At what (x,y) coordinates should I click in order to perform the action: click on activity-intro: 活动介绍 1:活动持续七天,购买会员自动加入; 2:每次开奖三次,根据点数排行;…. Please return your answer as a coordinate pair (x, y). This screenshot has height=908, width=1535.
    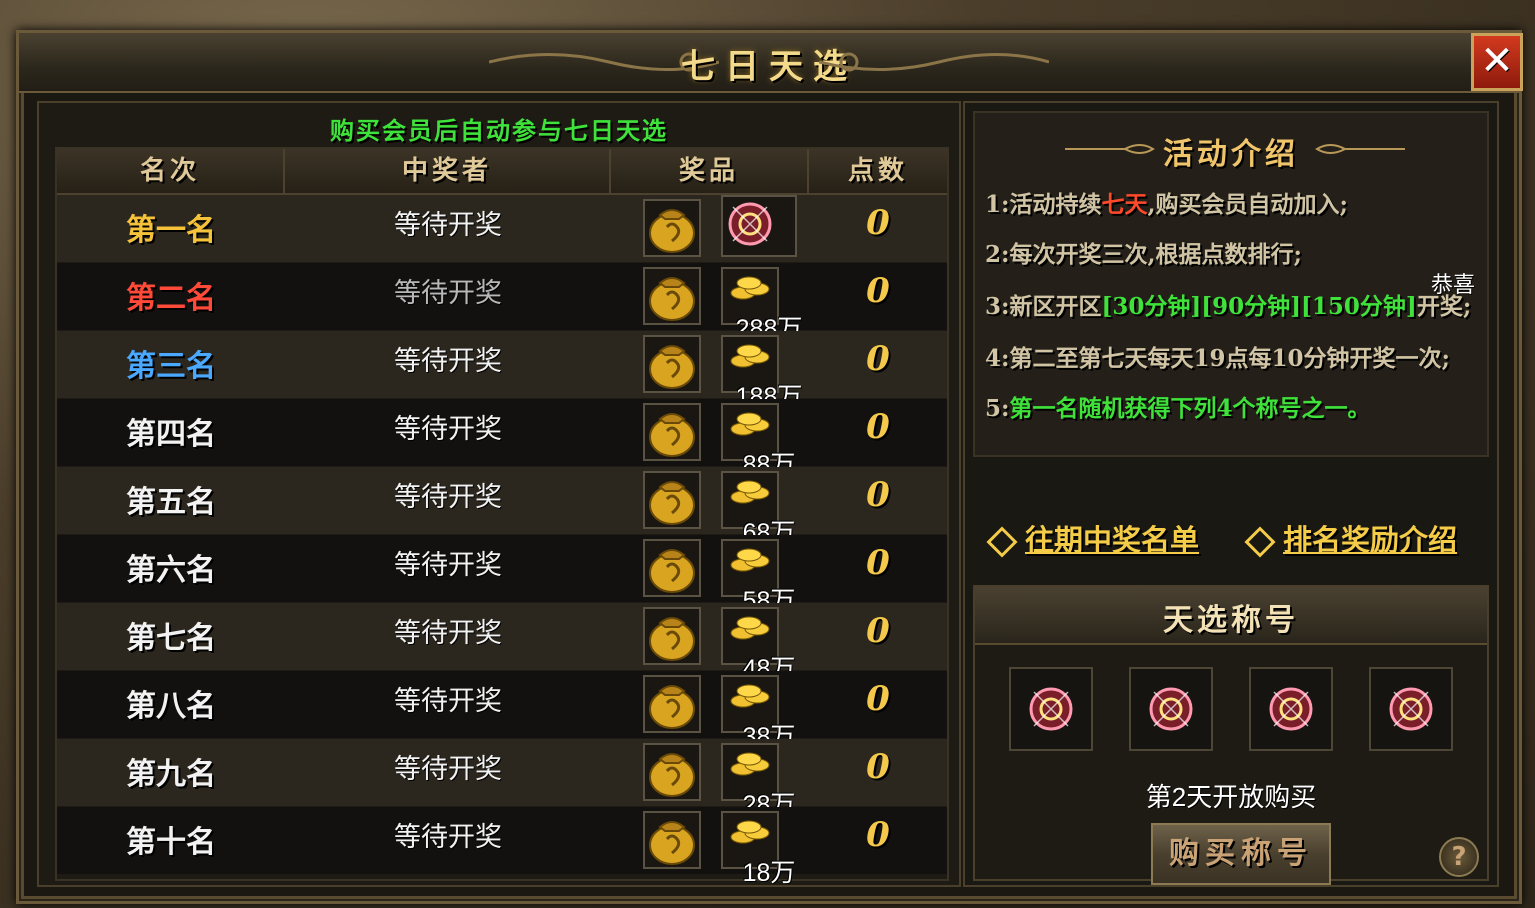
    Looking at the image, I should click on (1231, 284).